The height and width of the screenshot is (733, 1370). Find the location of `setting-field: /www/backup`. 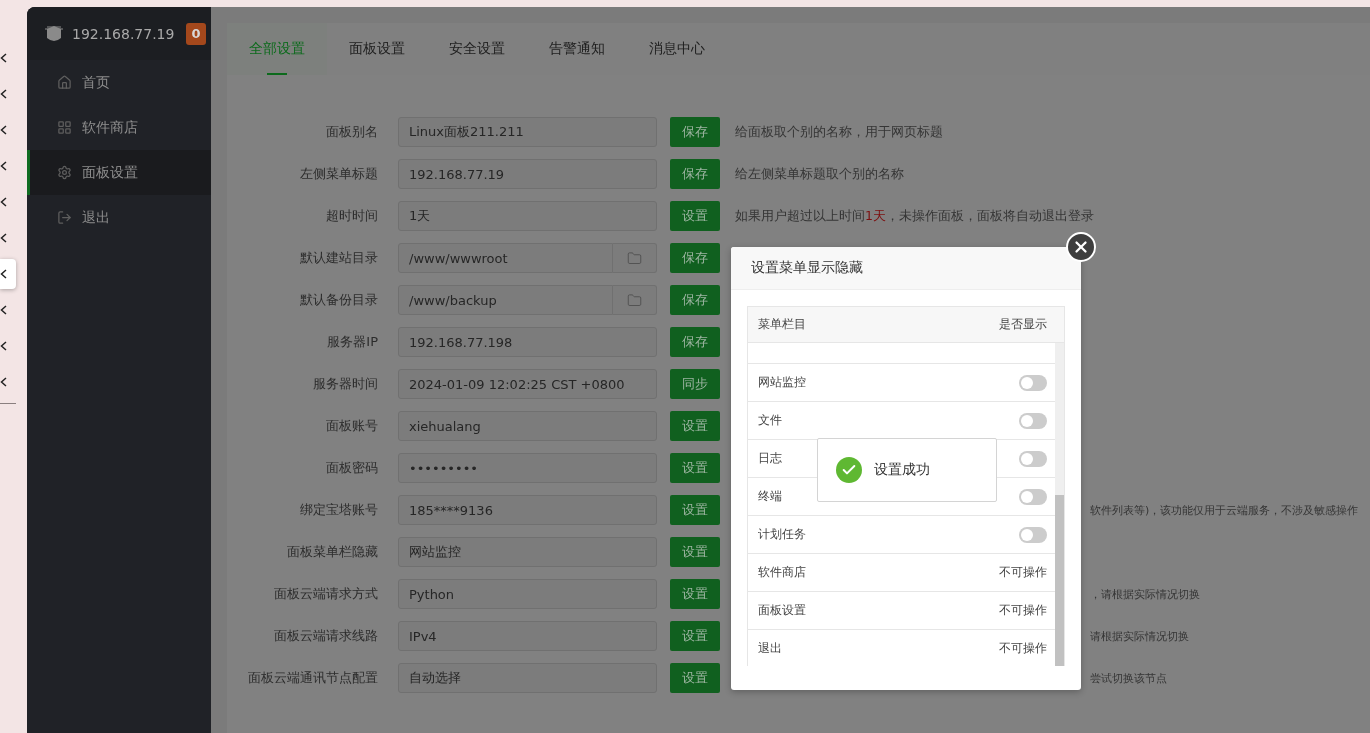

setting-field: /www/backup is located at coordinates (505, 300).